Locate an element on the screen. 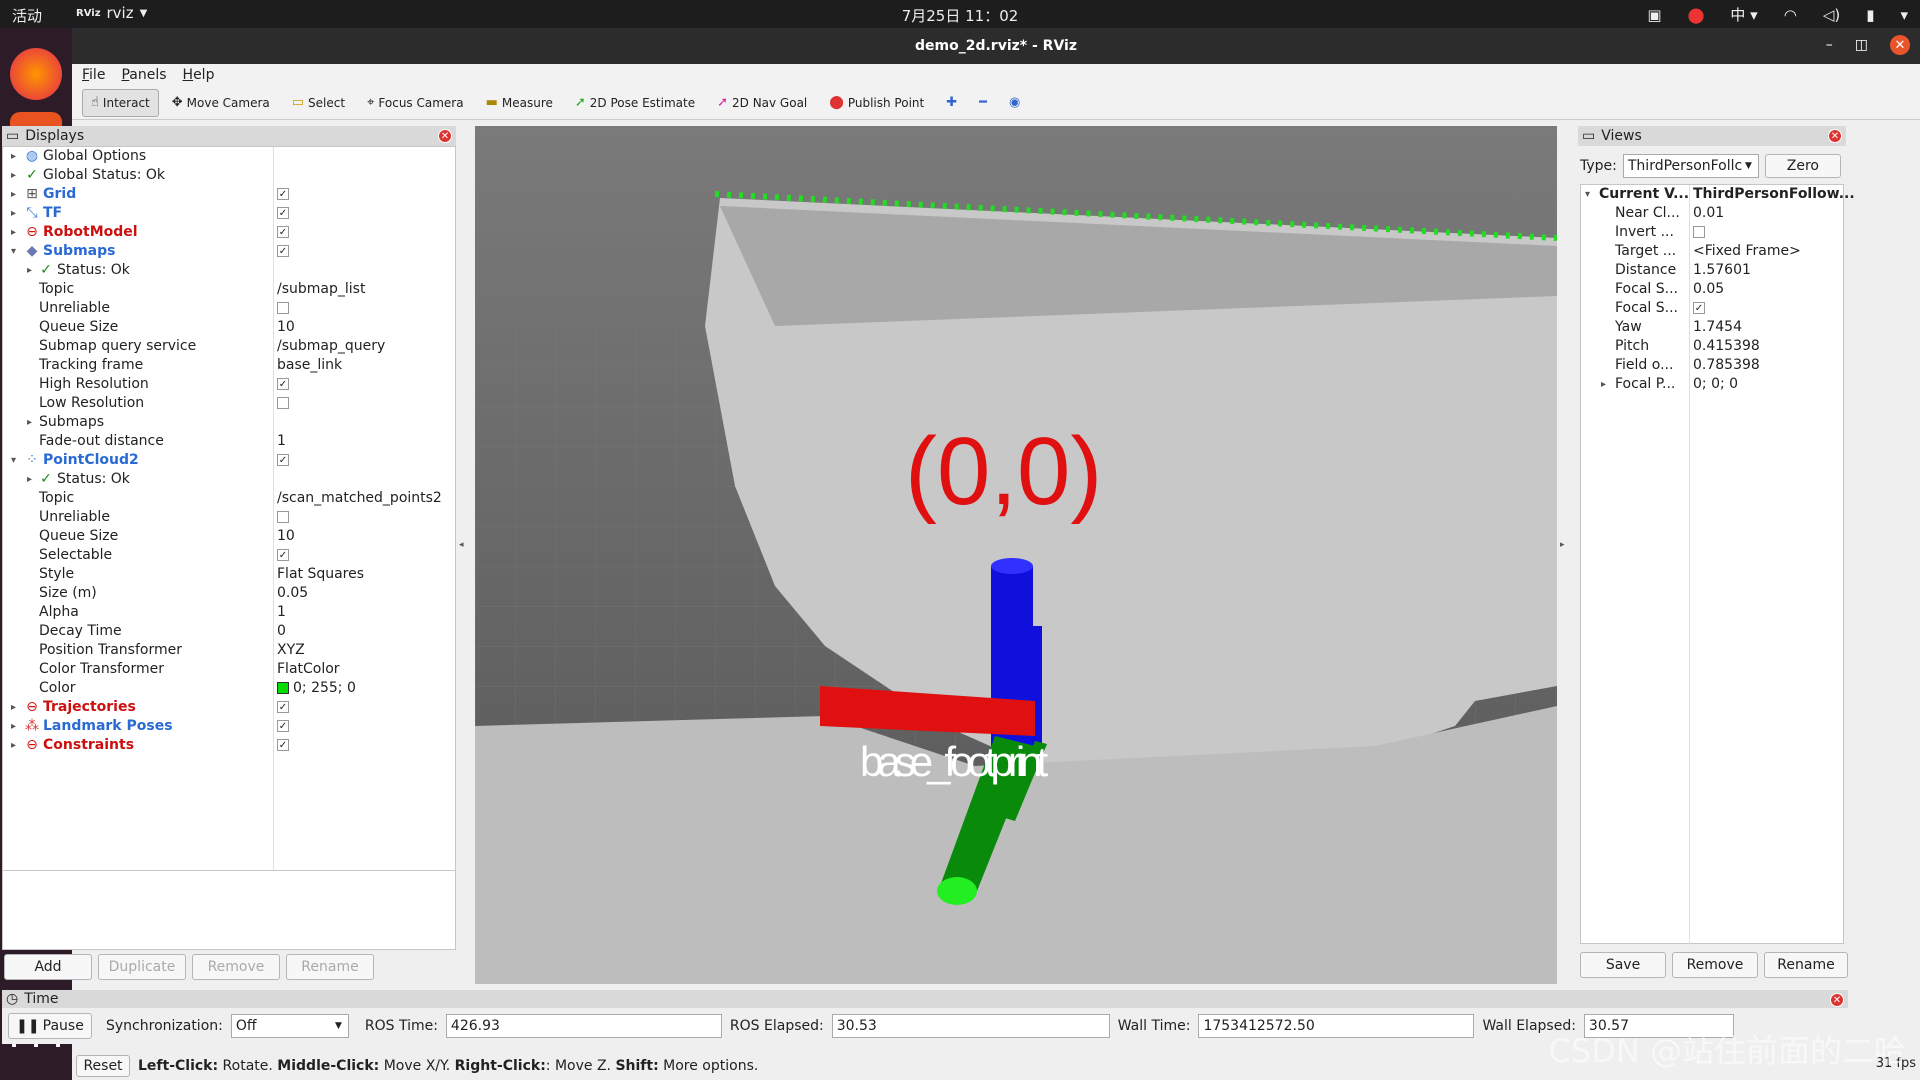 The image size is (1920, 1080). view-row: Focal S... ✓ is located at coordinates (1712, 308).